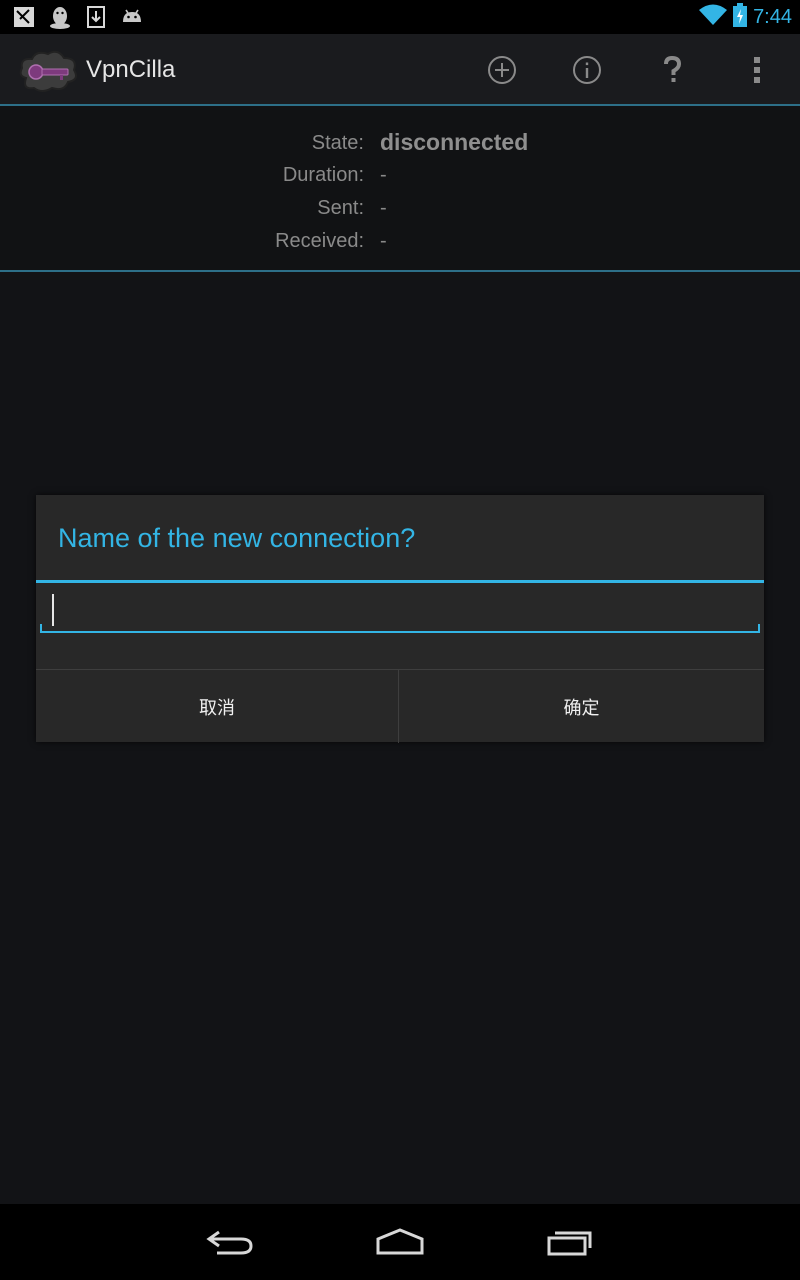  I want to click on download-icon, so click(96, 17).